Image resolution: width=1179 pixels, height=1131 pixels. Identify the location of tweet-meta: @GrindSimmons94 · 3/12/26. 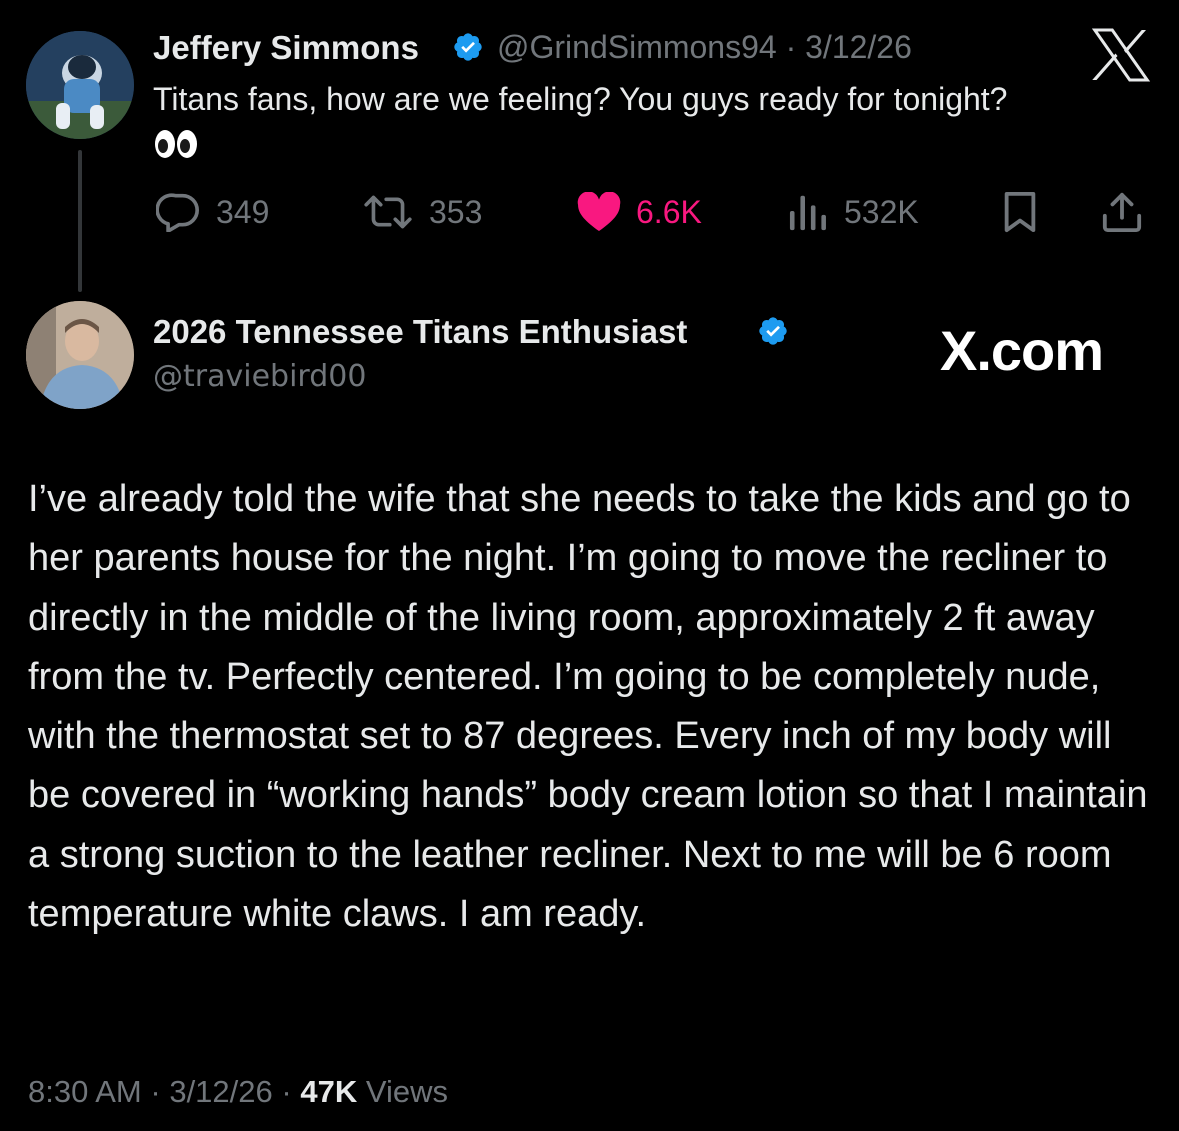
(704, 47).